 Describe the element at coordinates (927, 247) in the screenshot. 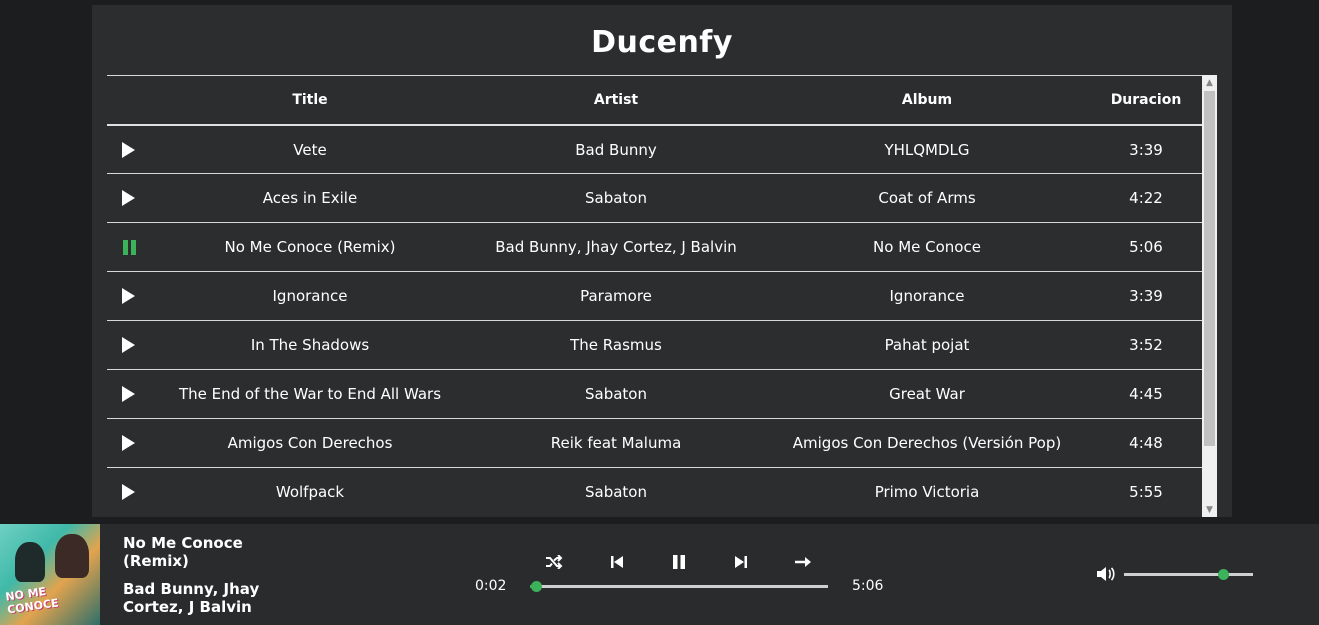

I see `row-album: No Me Conoce` at that location.